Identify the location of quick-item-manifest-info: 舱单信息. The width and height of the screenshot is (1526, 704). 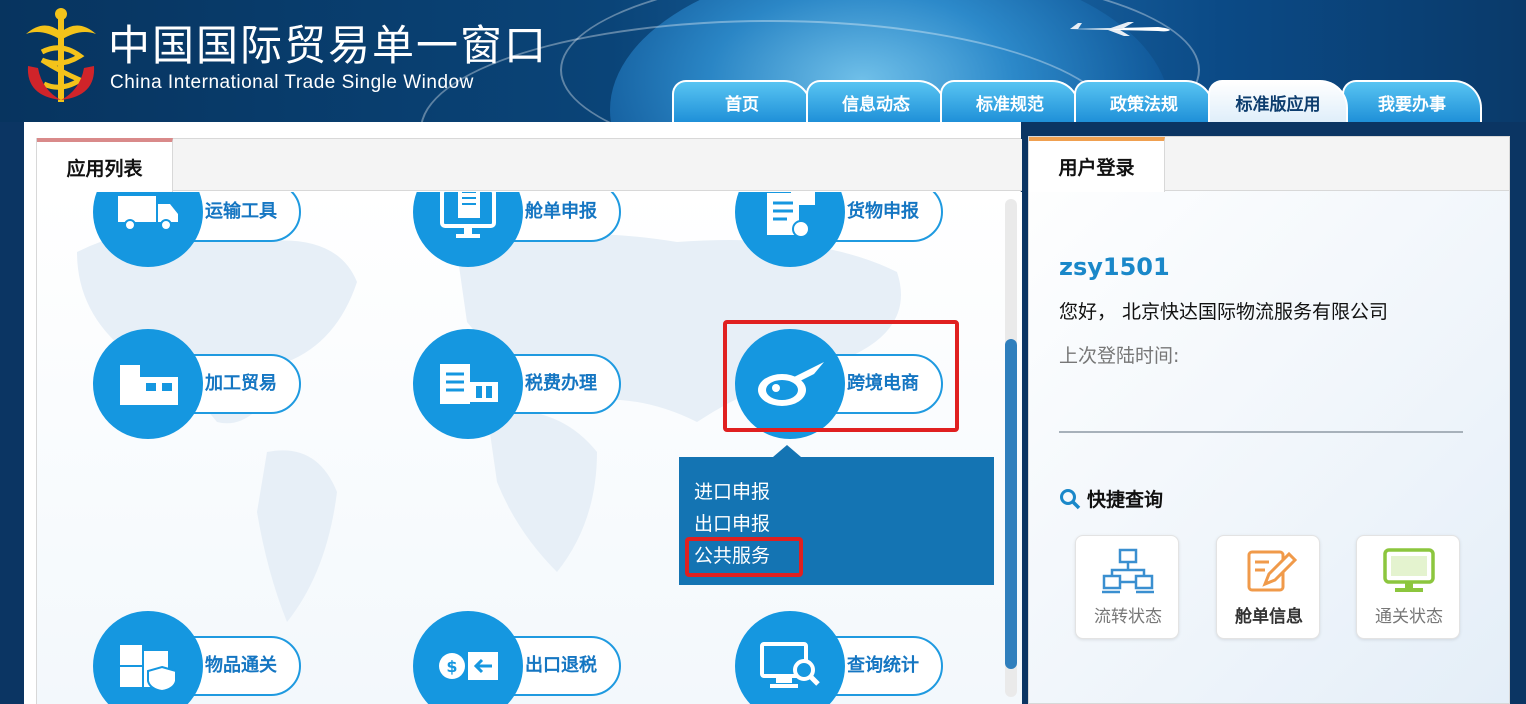
(1268, 587).